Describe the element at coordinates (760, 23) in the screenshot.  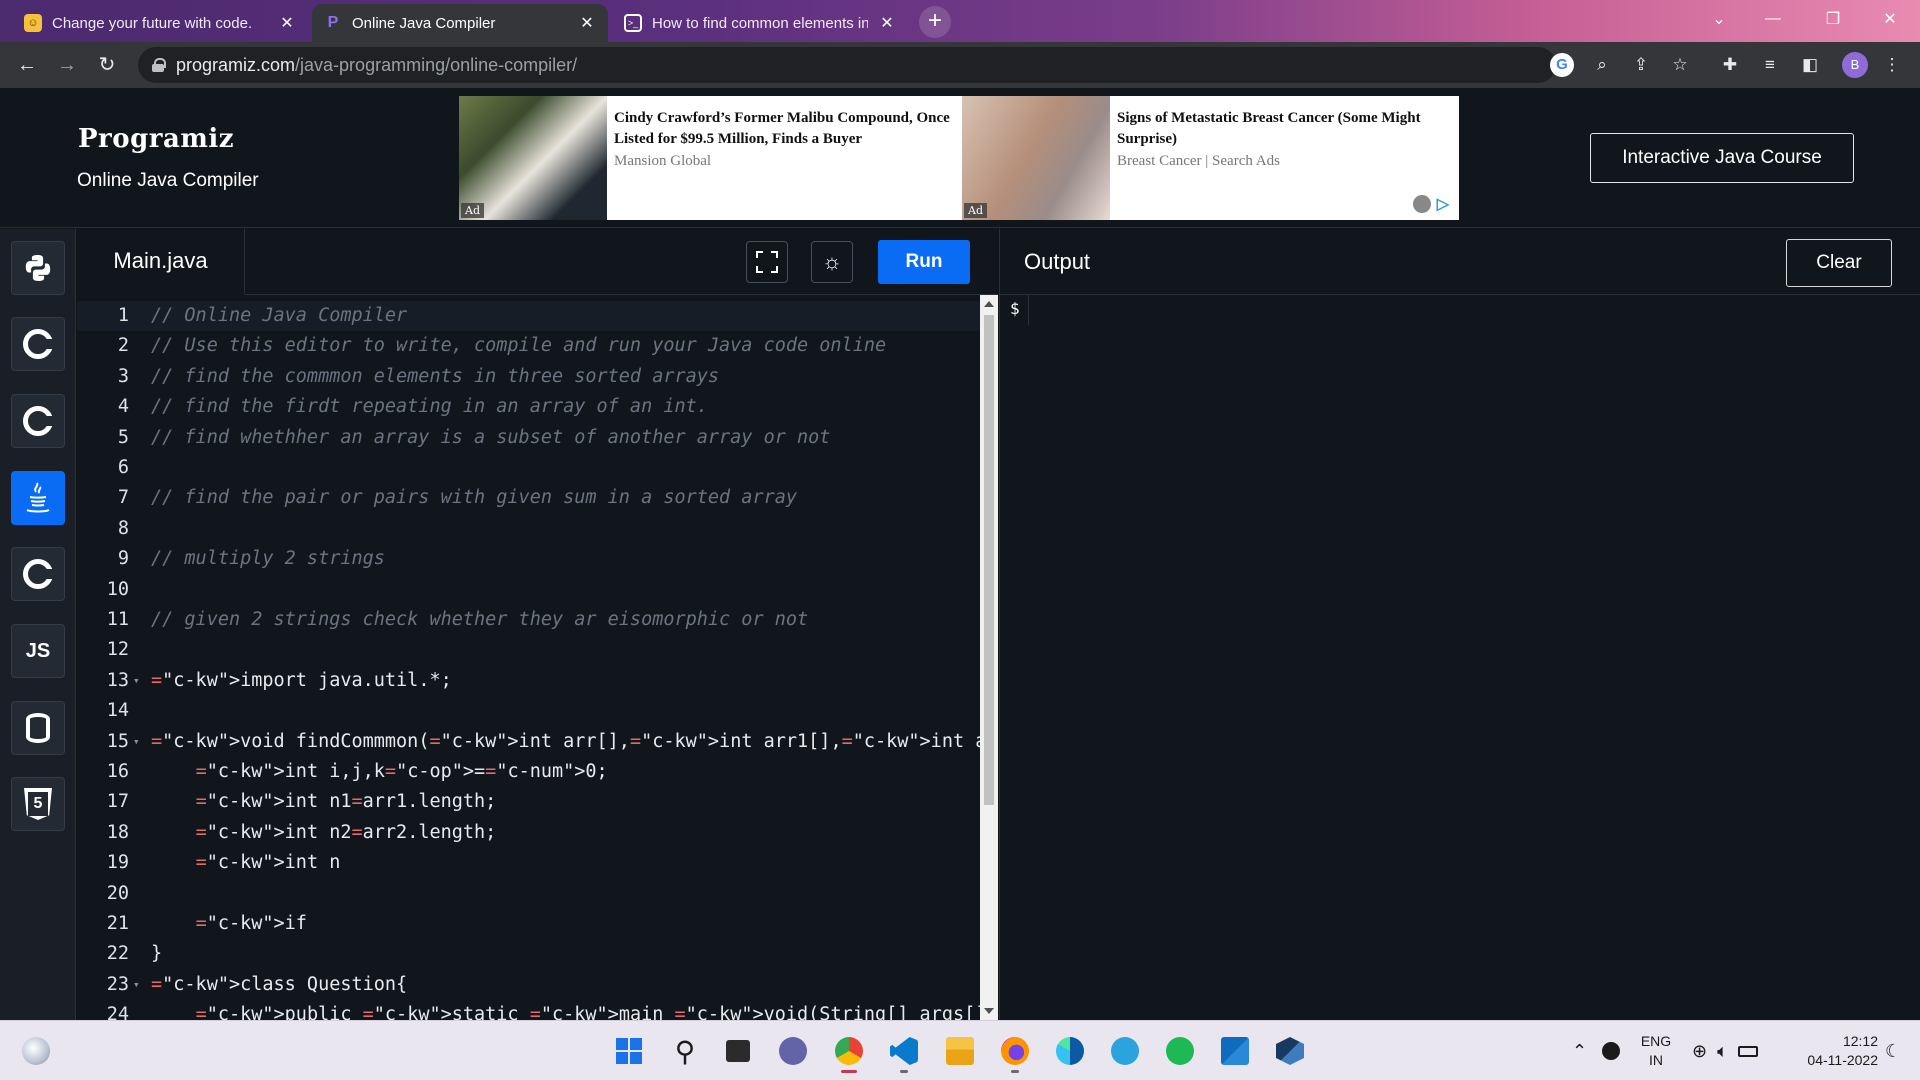
I see `browser-tab-common-elements: >_ How to find common elements in ✕` at that location.